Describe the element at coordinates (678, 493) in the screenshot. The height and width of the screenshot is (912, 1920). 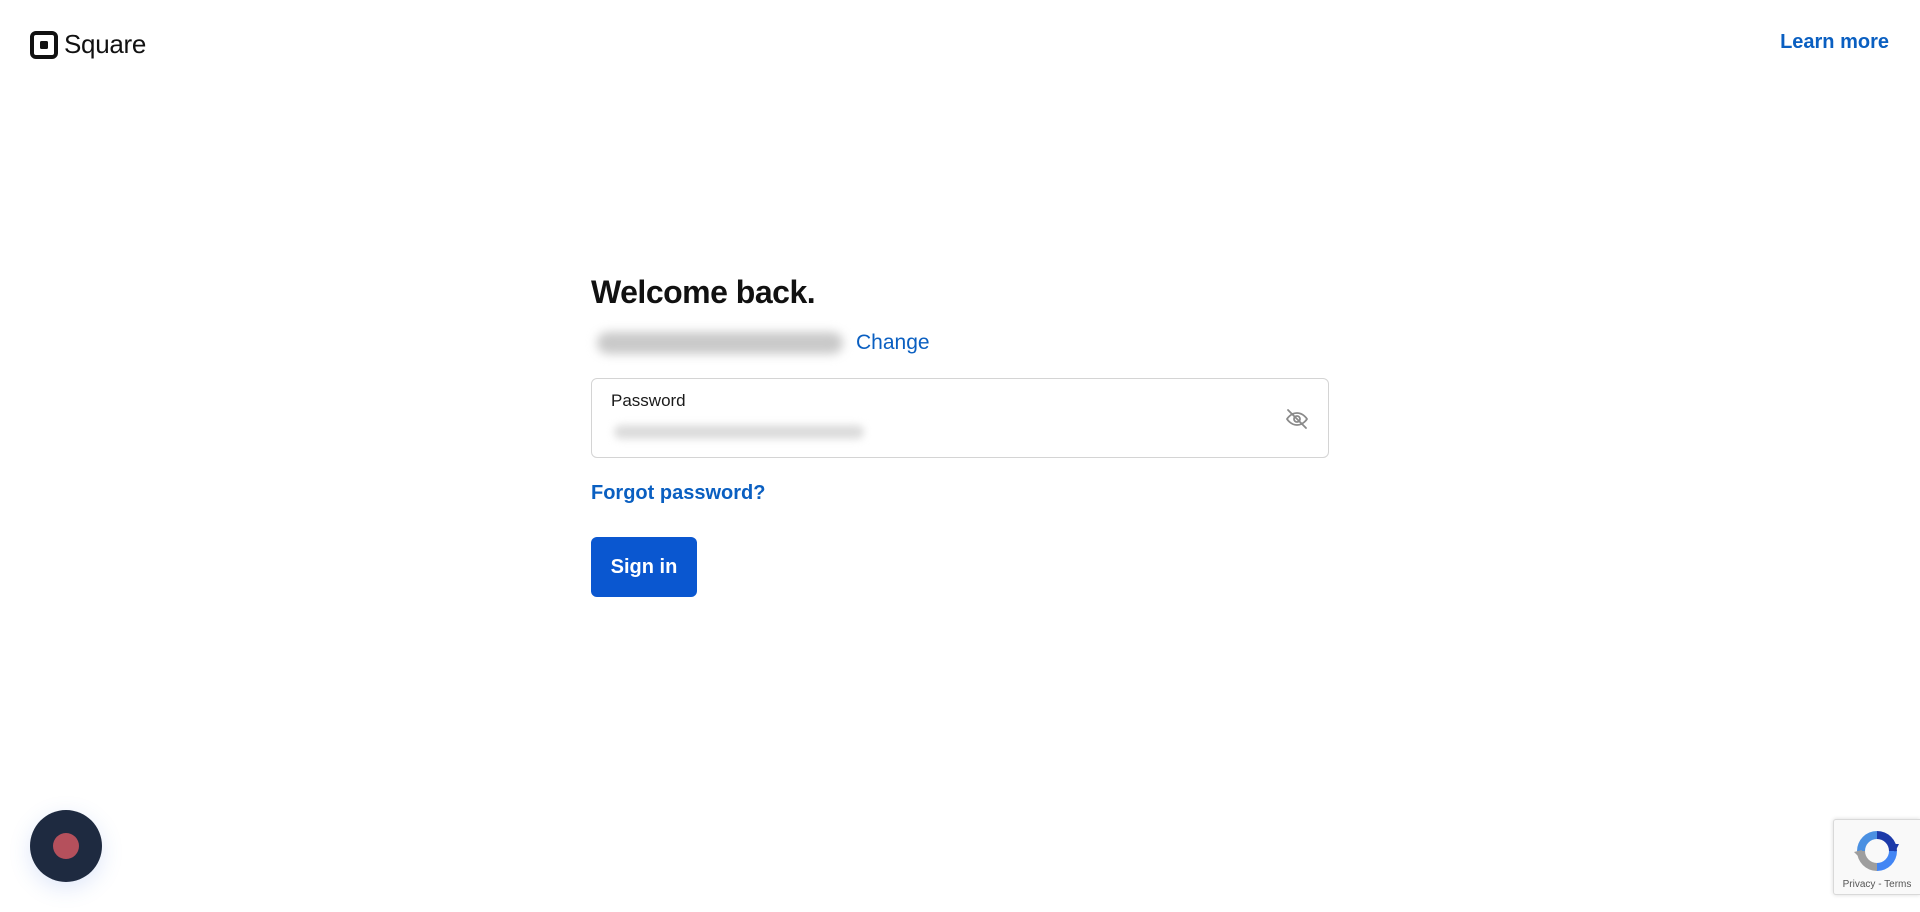
I see `forgot-password-link: Forgot password?` at that location.